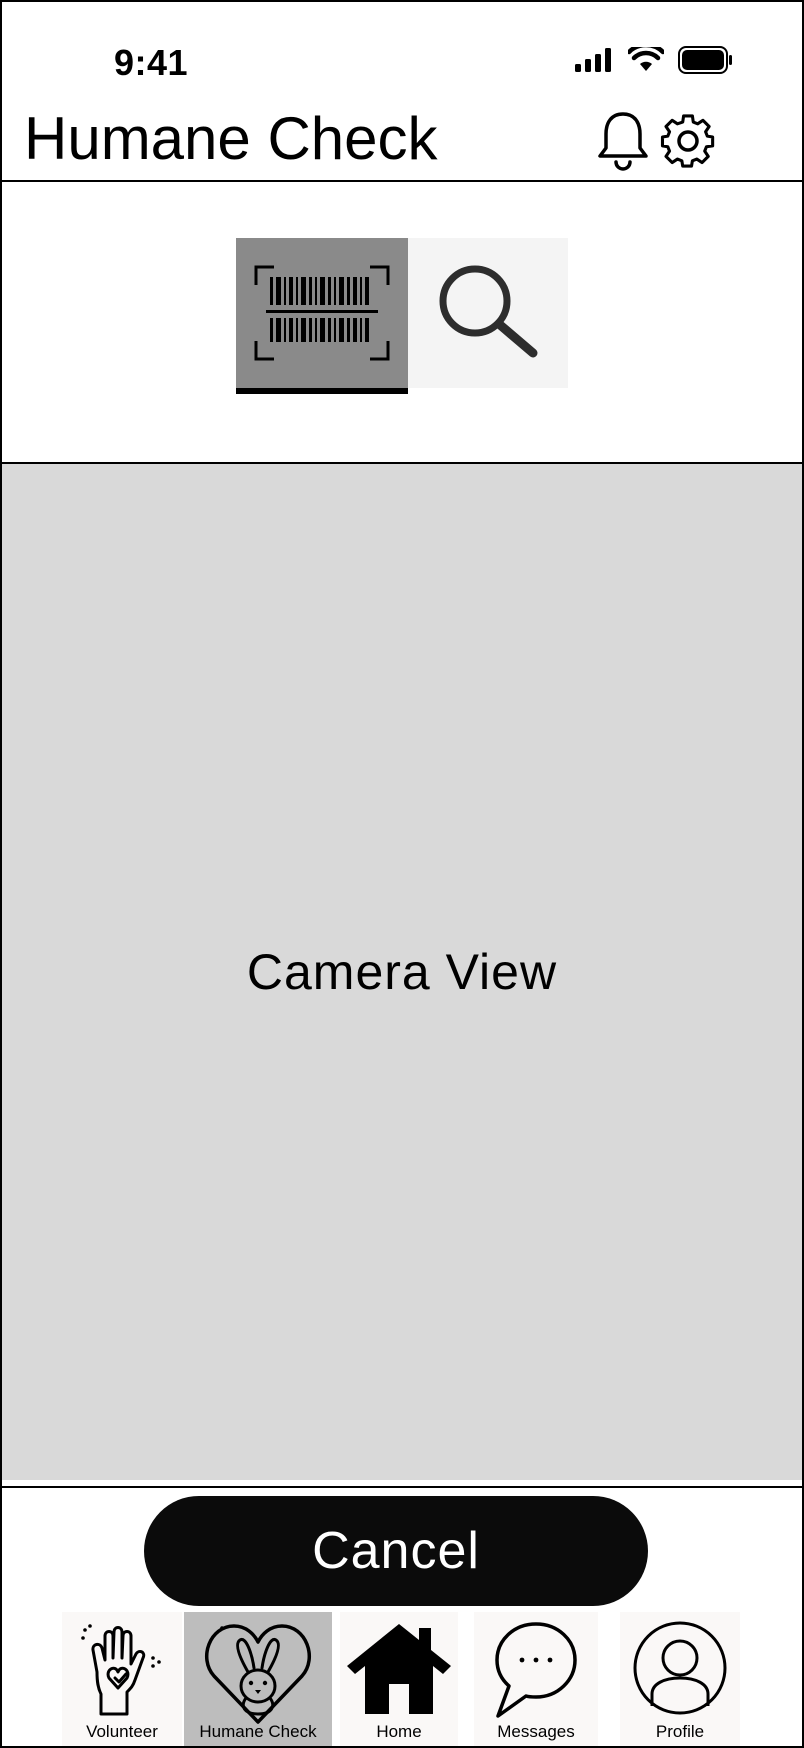 The height and width of the screenshot is (1748, 804). What do you see at coordinates (705, 60) in the screenshot?
I see `battery-icon` at bounding box center [705, 60].